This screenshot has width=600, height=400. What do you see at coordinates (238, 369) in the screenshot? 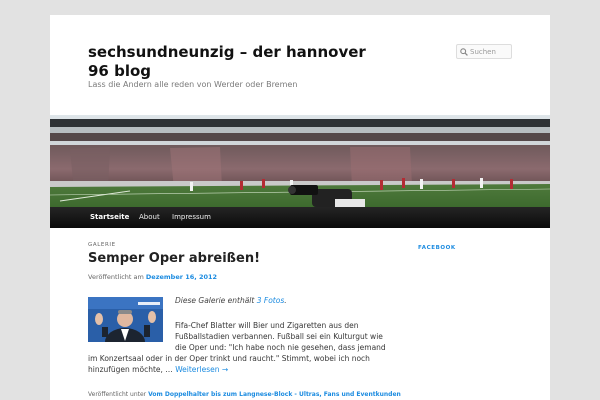
I see `excerpt-last-line: hinzufügen möchte, … Weiterlesen →` at bounding box center [238, 369].